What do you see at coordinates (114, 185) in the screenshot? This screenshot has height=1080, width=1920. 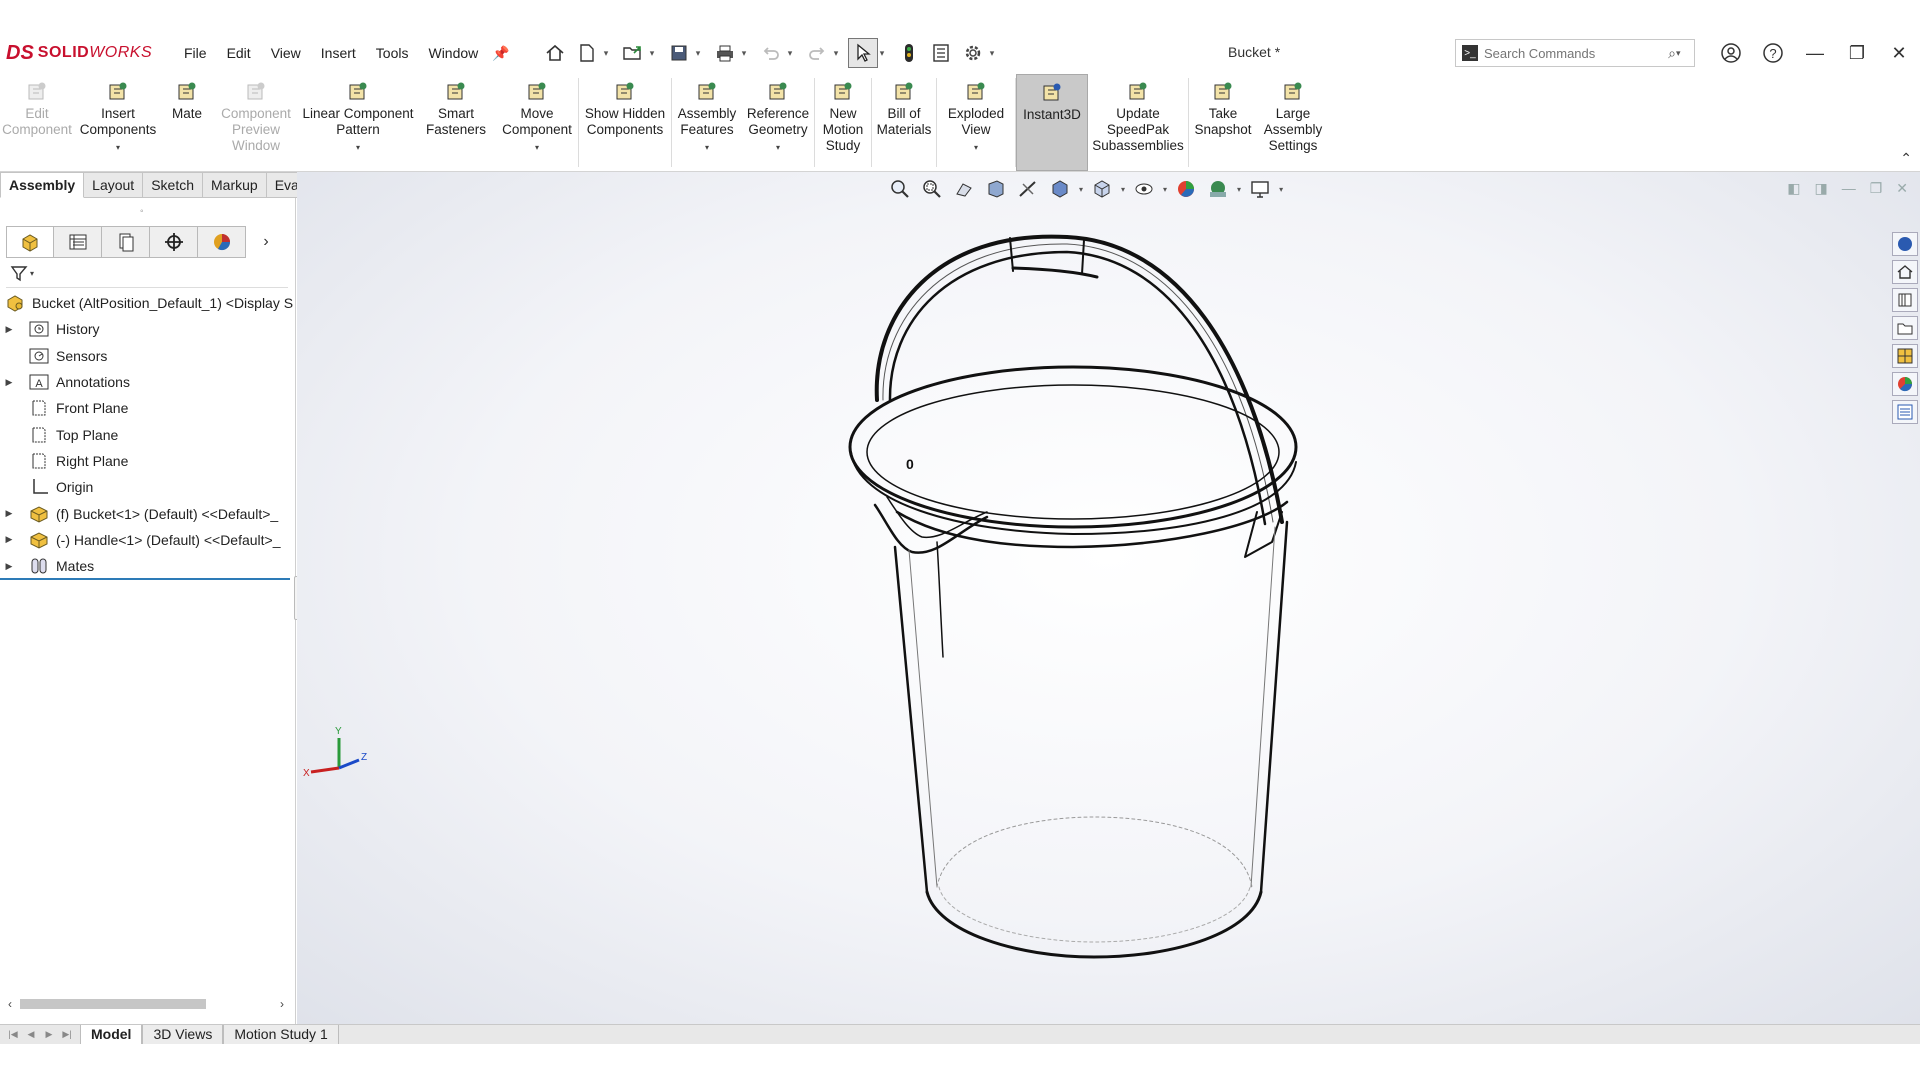 I see `tab-layout: Layout` at bounding box center [114, 185].